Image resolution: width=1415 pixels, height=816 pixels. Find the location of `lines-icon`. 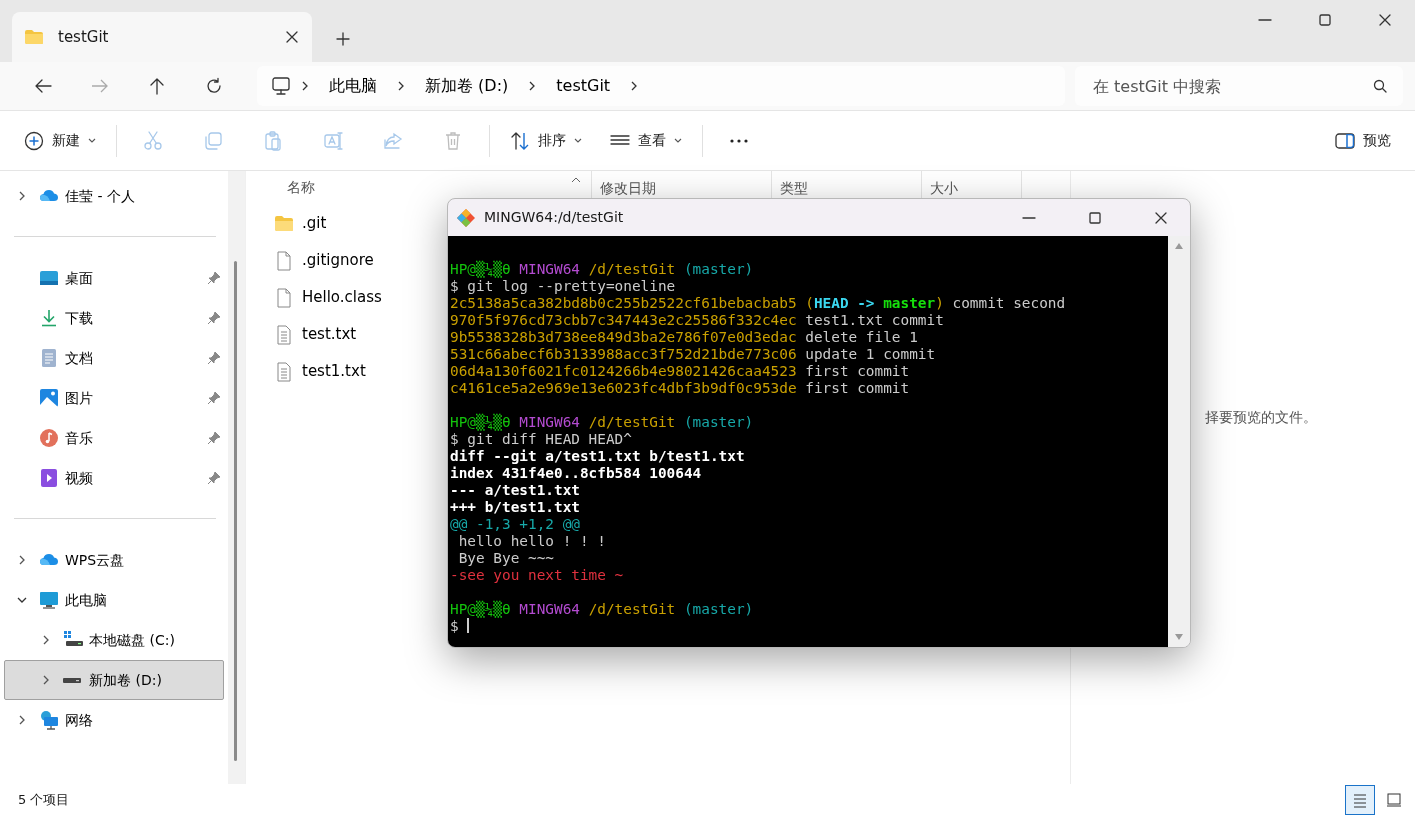

lines-icon is located at coordinates (1360, 800).